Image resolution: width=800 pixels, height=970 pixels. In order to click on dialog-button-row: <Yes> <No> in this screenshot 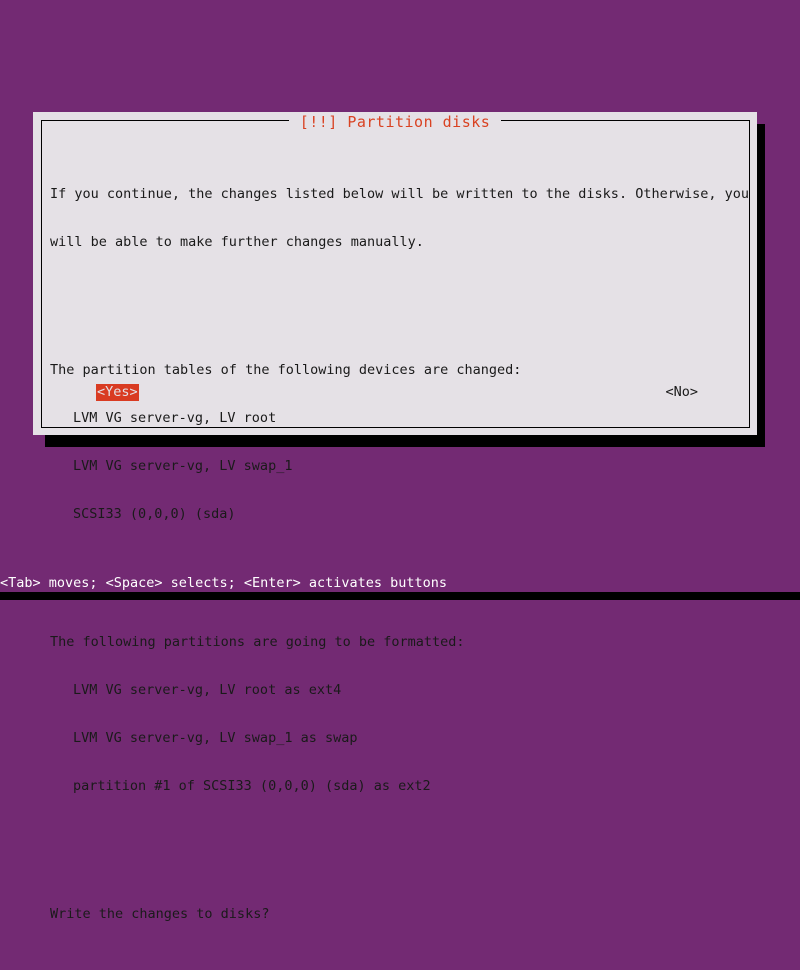, I will do `click(396, 393)`.